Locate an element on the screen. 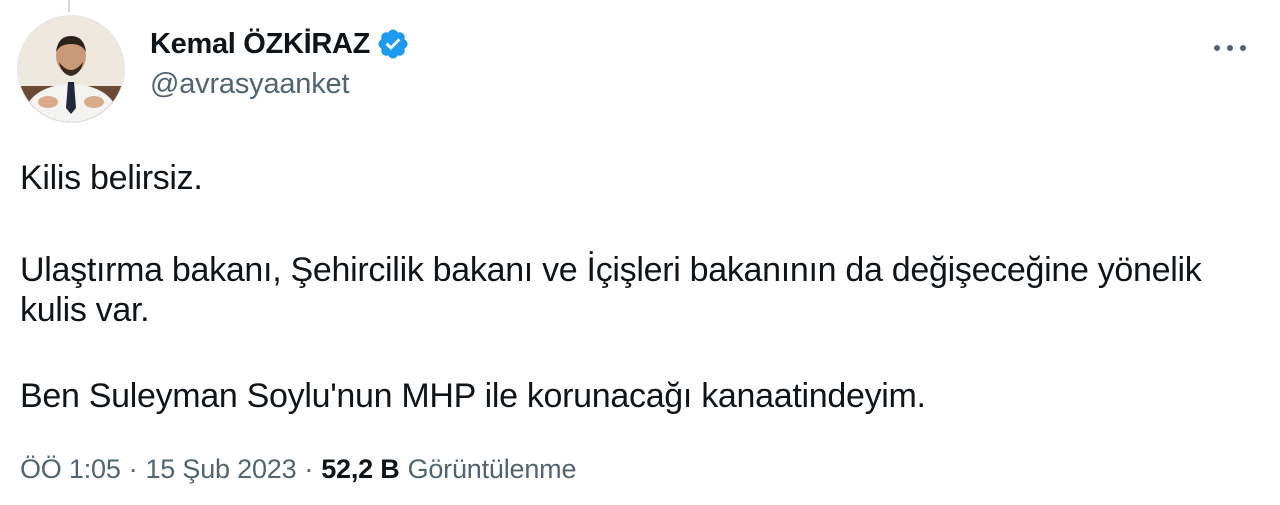  display-name: Kemal ÖZKİRAZ is located at coordinates (260, 44).